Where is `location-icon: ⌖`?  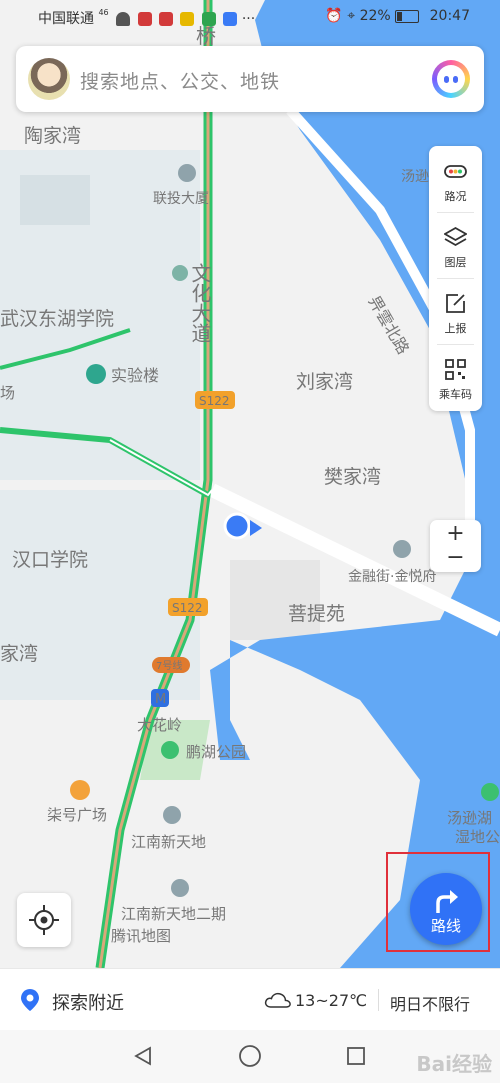 location-icon: ⌖ is located at coordinates (351, 16).